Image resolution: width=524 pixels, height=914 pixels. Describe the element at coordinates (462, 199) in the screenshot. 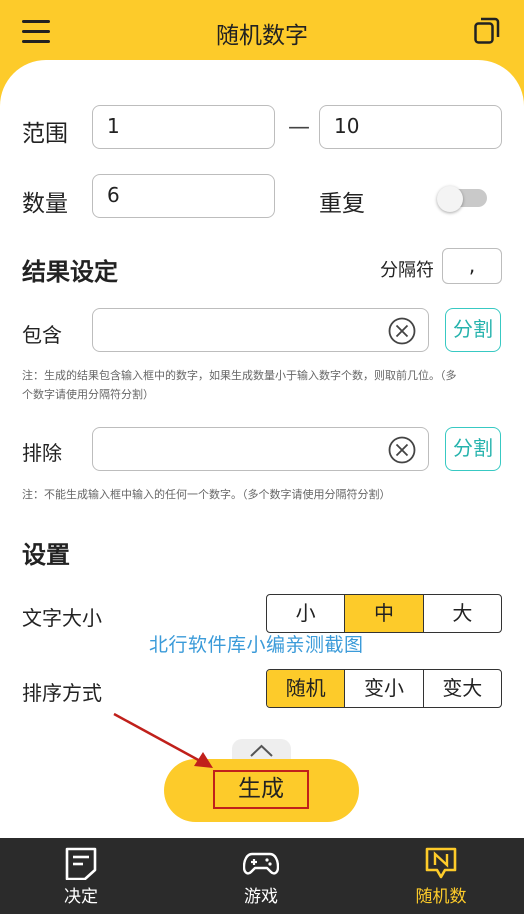

I see `repeat-toggle` at that location.